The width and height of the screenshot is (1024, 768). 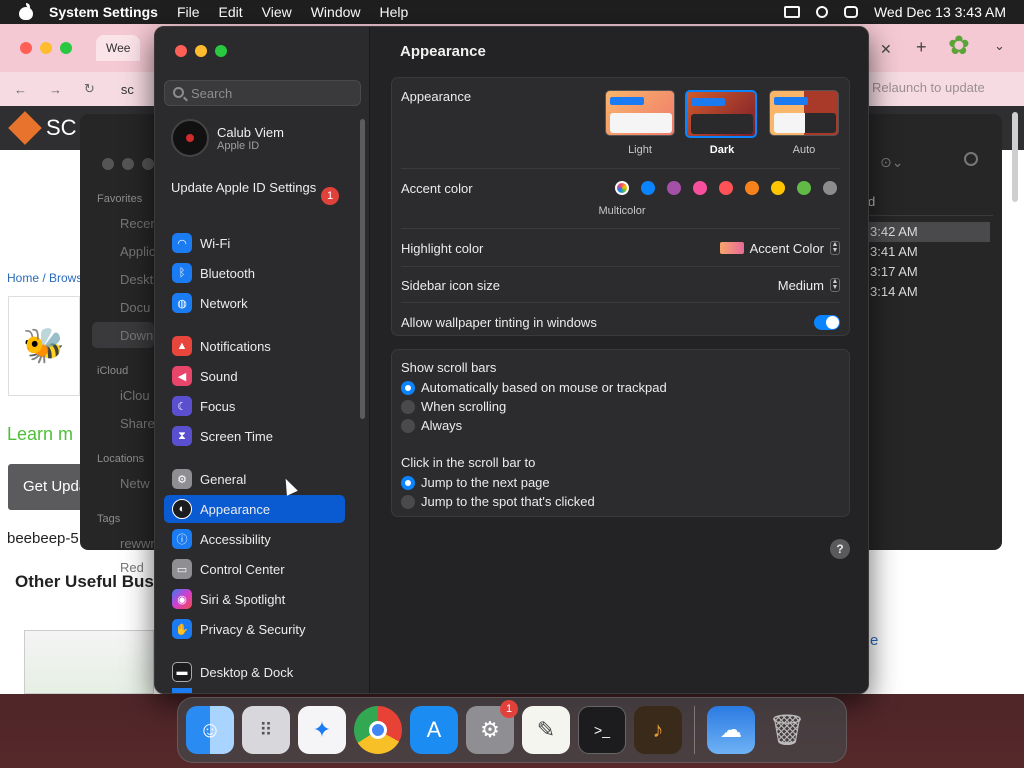 I want to click on browser-minimize-icon, so click(x=46, y=48).